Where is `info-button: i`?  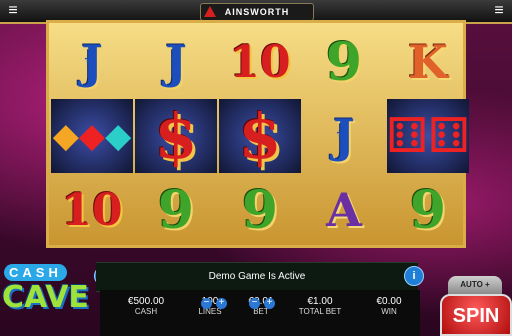
info-button: i is located at coordinates (414, 276).